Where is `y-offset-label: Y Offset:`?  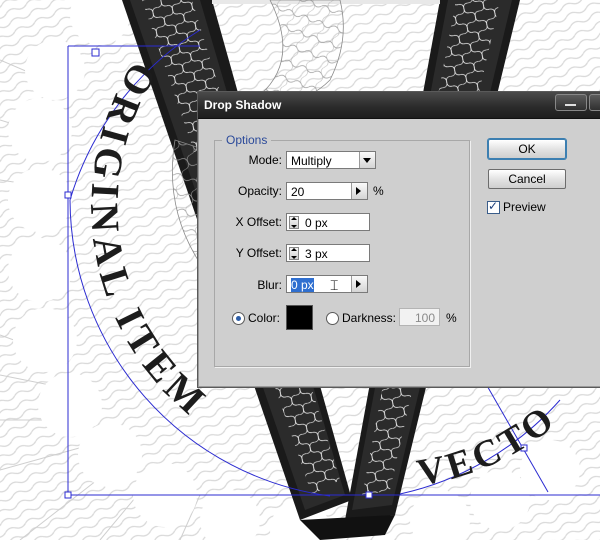 y-offset-label: Y Offset: is located at coordinates (258, 253).